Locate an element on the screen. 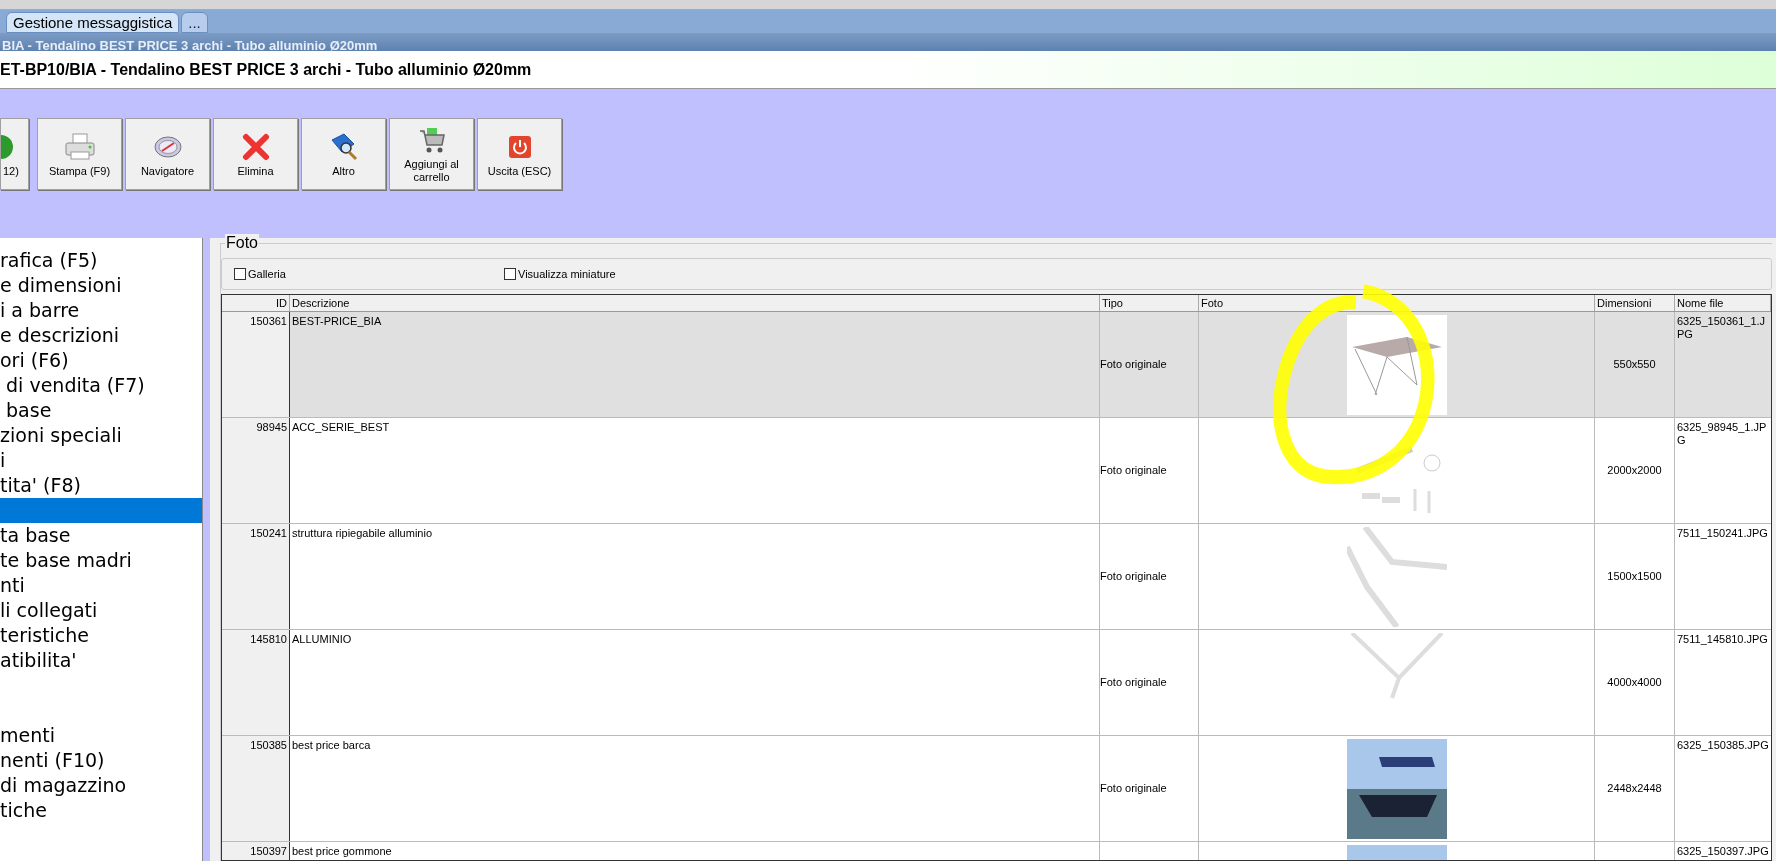 The image size is (1776, 861). sidebar-item: nti is located at coordinates (101, 585).